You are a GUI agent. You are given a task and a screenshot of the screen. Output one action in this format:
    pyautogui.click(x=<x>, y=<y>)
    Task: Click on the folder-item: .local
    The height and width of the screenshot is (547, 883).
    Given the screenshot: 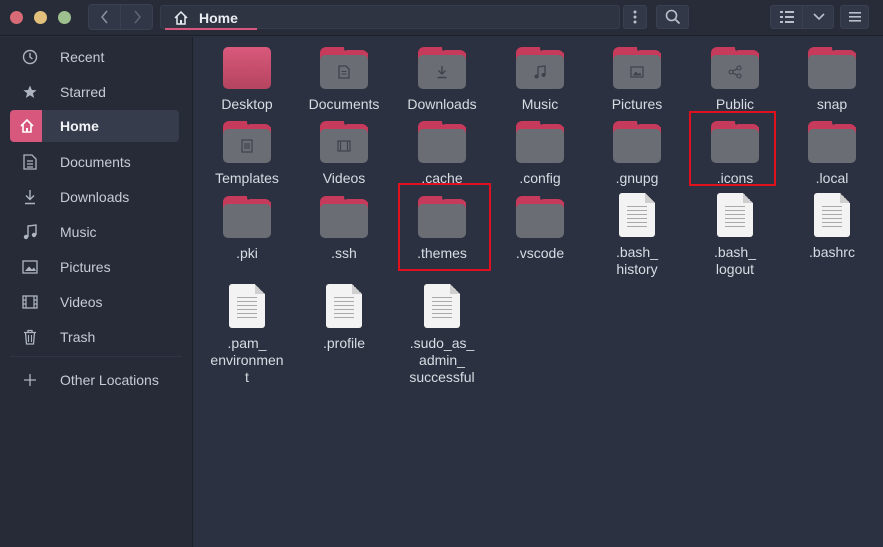 What is the action you would take?
    pyautogui.click(x=832, y=154)
    